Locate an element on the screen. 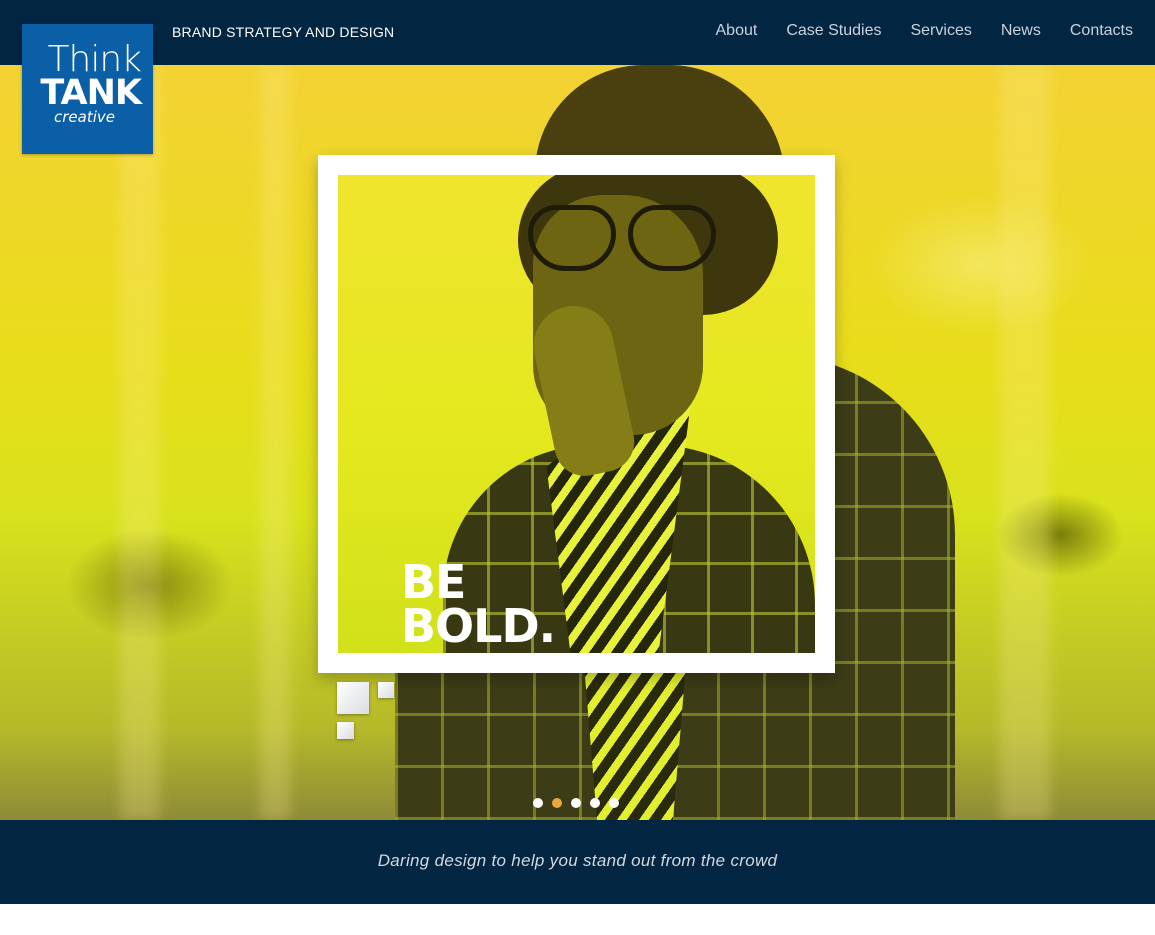 This screenshot has height=935, width=1155. brand-tagline: BRAND STRATEGY AND DESIGN is located at coordinates (283, 32).